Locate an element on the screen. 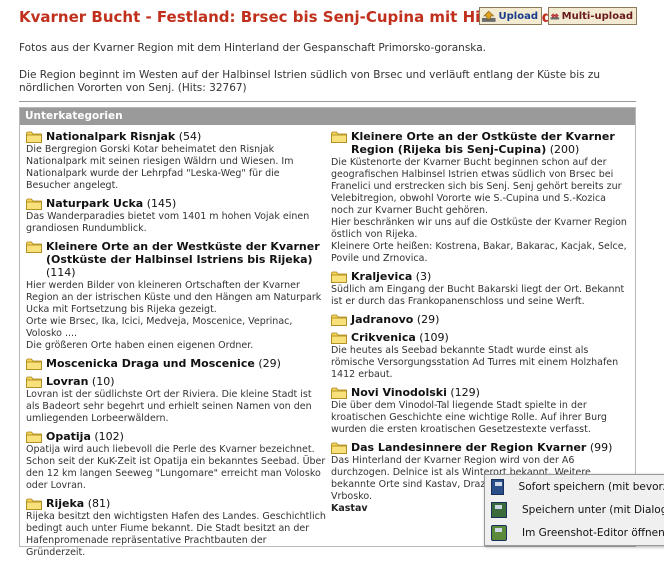  category-link: Novi Vinodolski (129) is located at coordinates (481, 392).